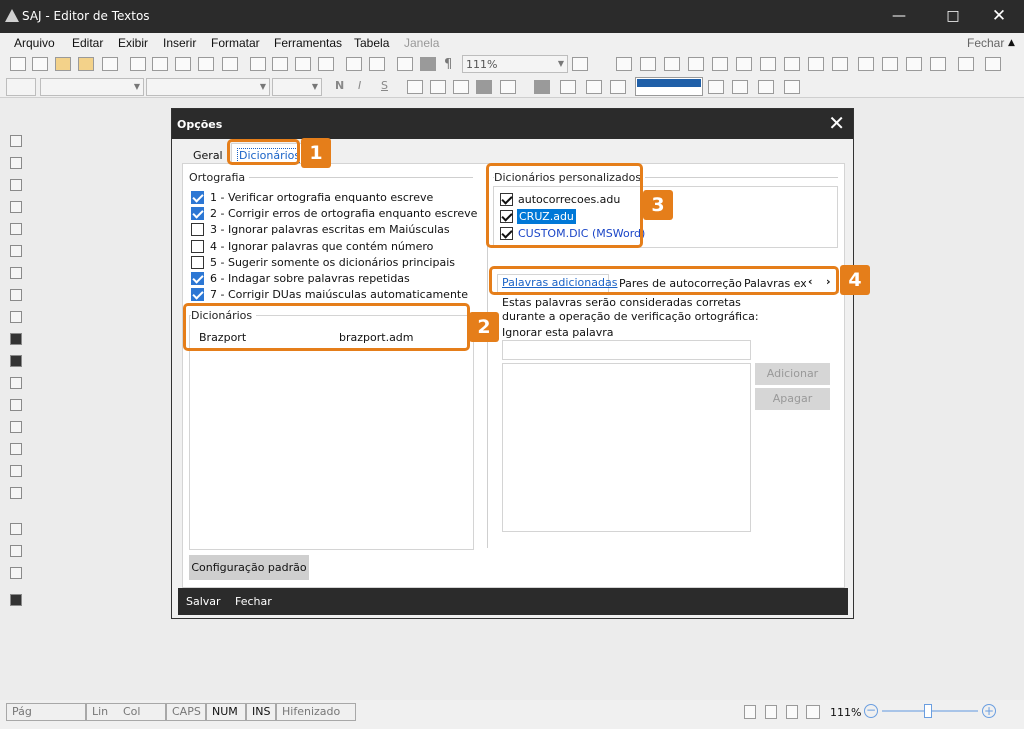 This screenshot has height=729, width=1024. What do you see at coordinates (792, 712) in the screenshot?
I see `outline-view-icon` at bounding box center [792, 712].